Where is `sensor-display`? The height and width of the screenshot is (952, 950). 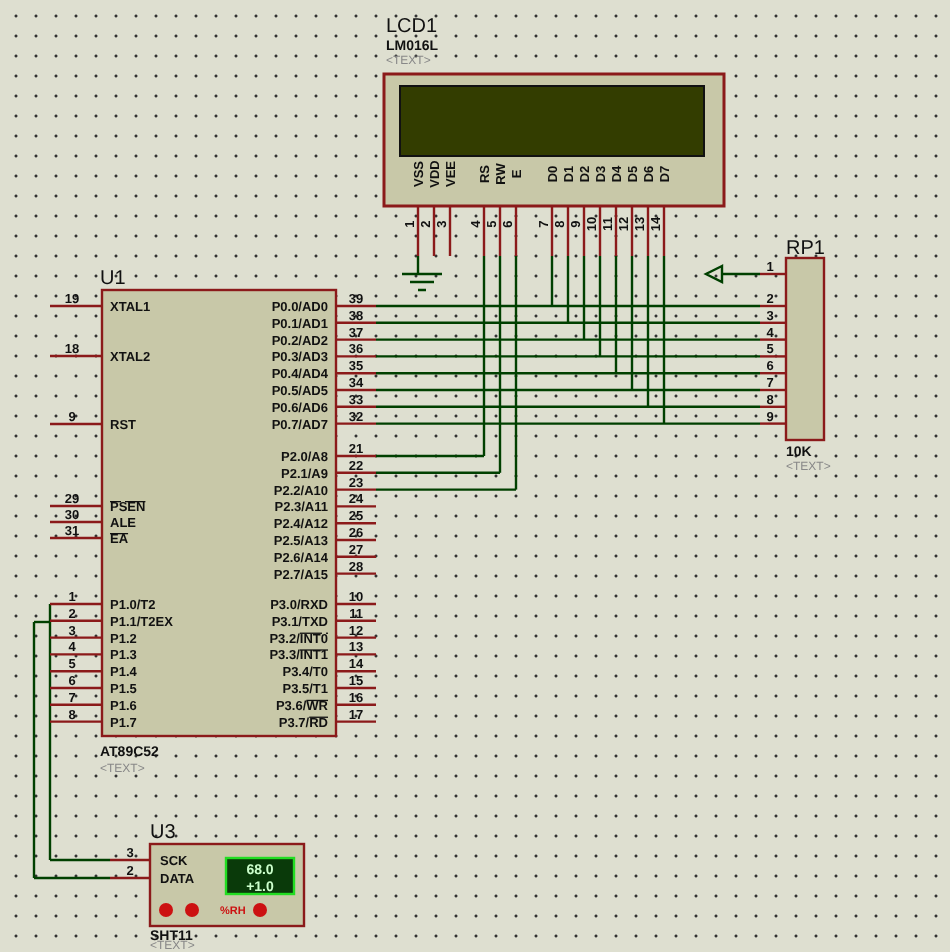 sensor-display is located at coordinates (260, 876).